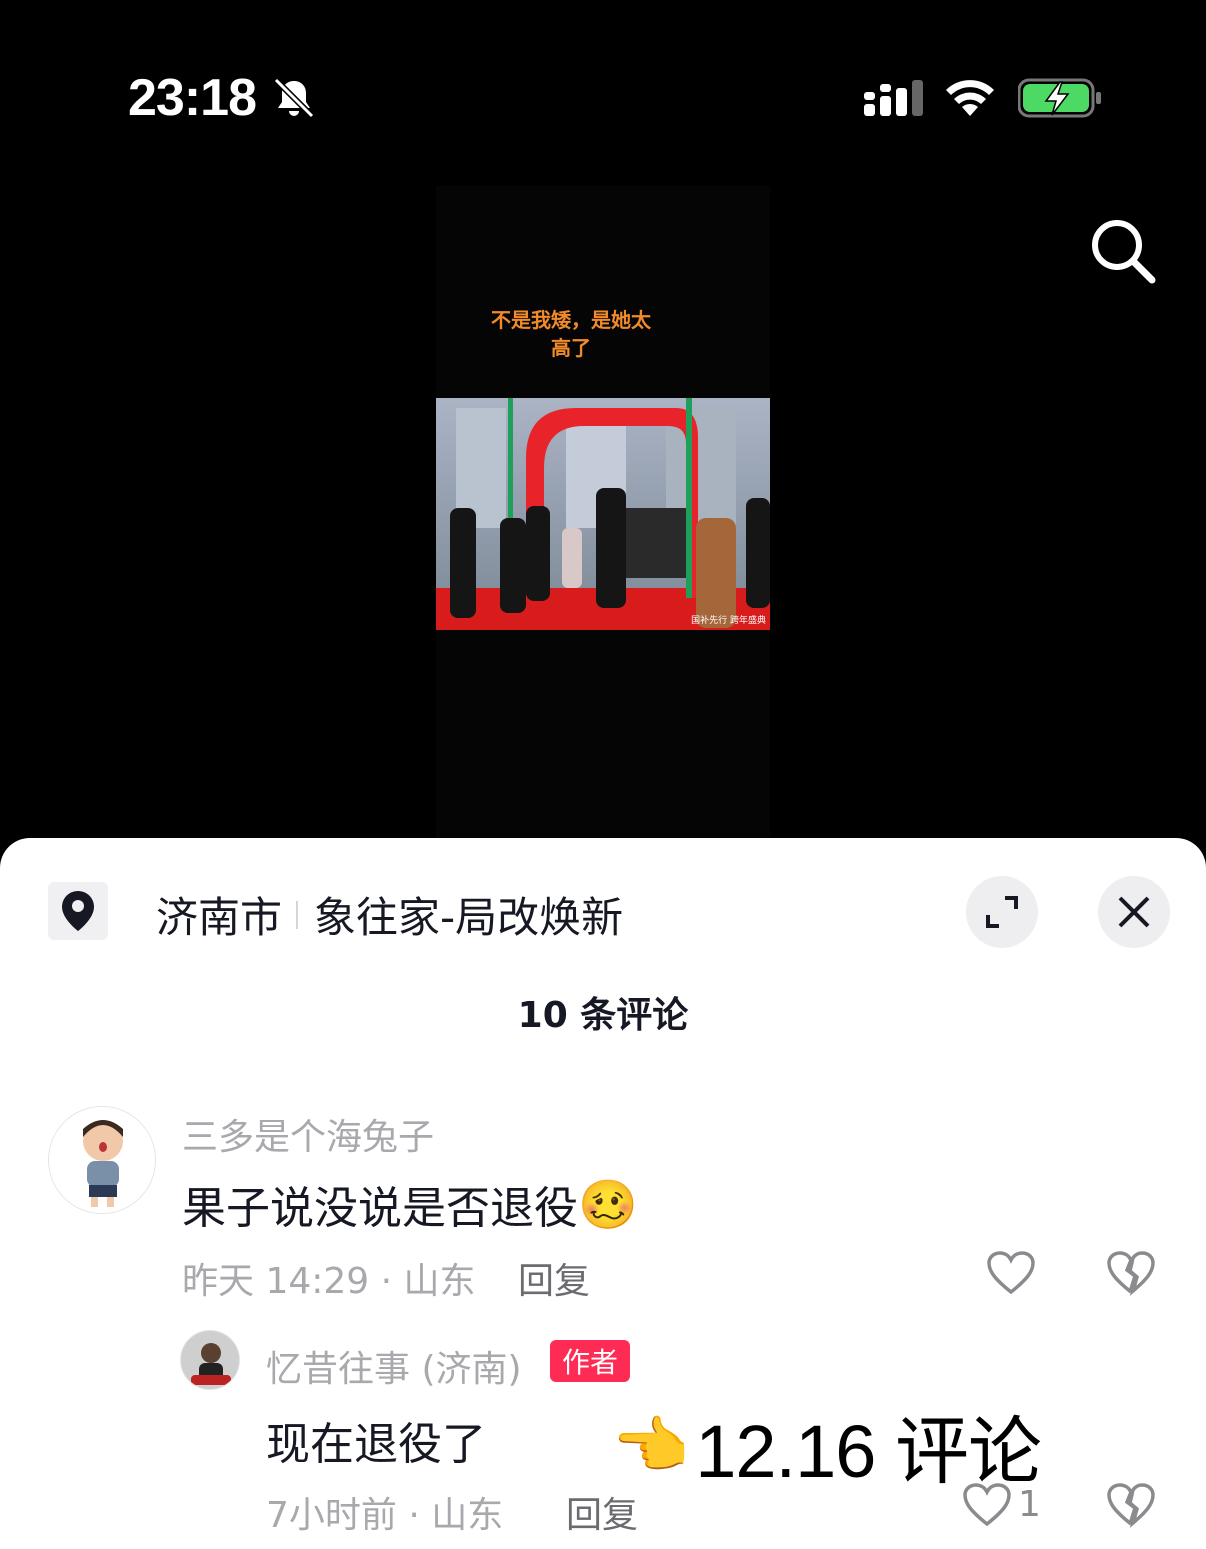 The height and width of the screenshot is (1549, 1206). Describe the element at coordinates (297, 914) in the screenshot. I see `location-separator` at that location.